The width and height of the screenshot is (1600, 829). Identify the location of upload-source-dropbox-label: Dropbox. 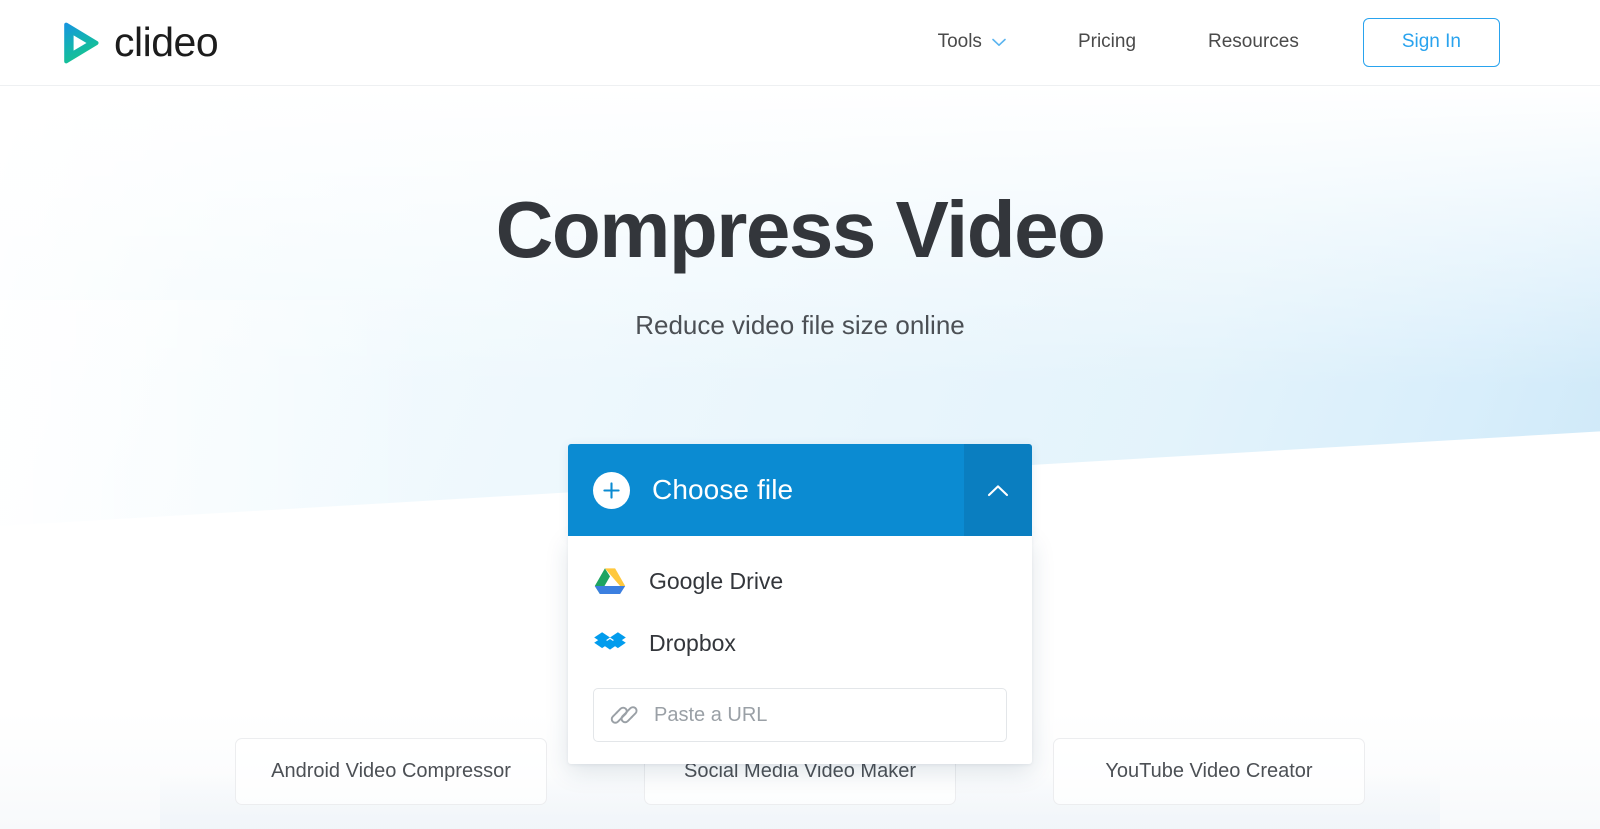
(692, 642).